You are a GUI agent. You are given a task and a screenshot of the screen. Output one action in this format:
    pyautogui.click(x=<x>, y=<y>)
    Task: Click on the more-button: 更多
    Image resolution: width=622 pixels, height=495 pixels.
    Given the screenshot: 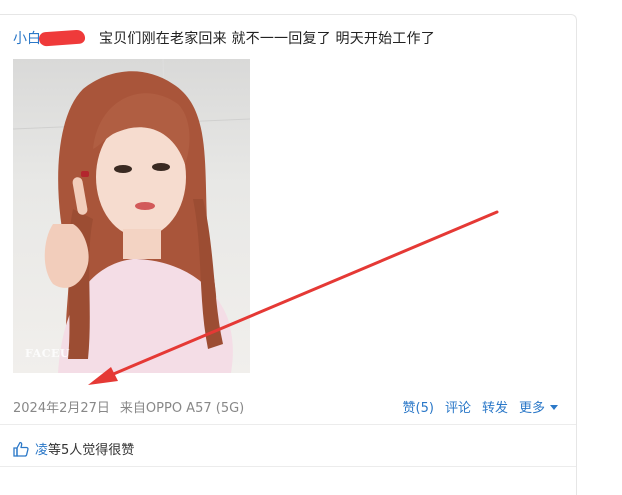 What is the action you would take?
    pyautogui.click(x=538, y=406)
    